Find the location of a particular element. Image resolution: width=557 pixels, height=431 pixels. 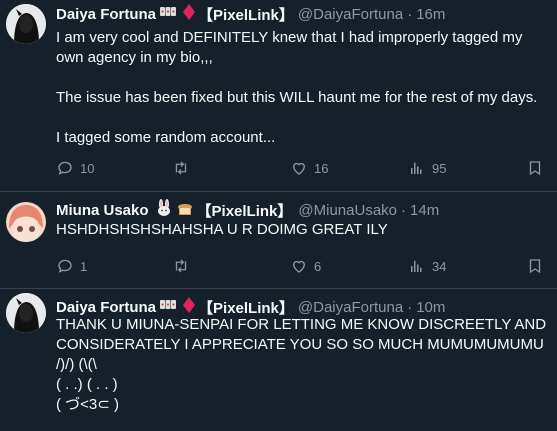

display-name: Miuna Usako is located at coordinates (102, 210).